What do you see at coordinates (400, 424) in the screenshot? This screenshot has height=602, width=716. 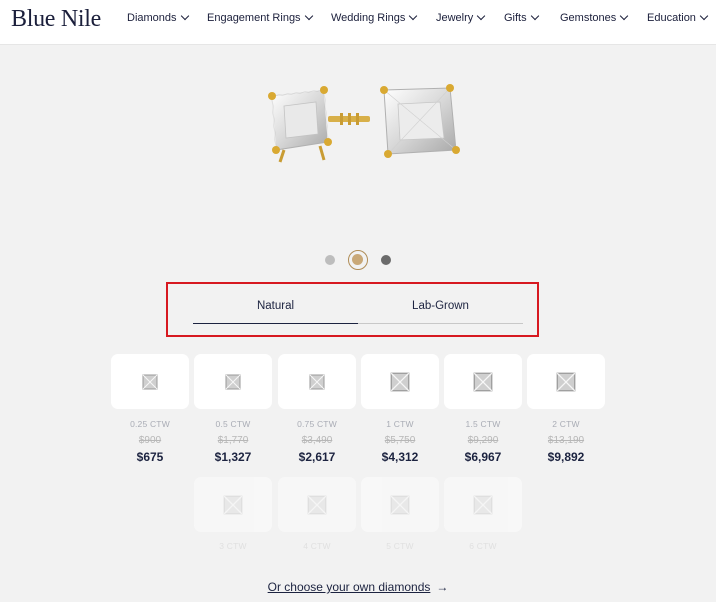 I see `option-ctw: 1 CTW` at bounding box center [400, 424].